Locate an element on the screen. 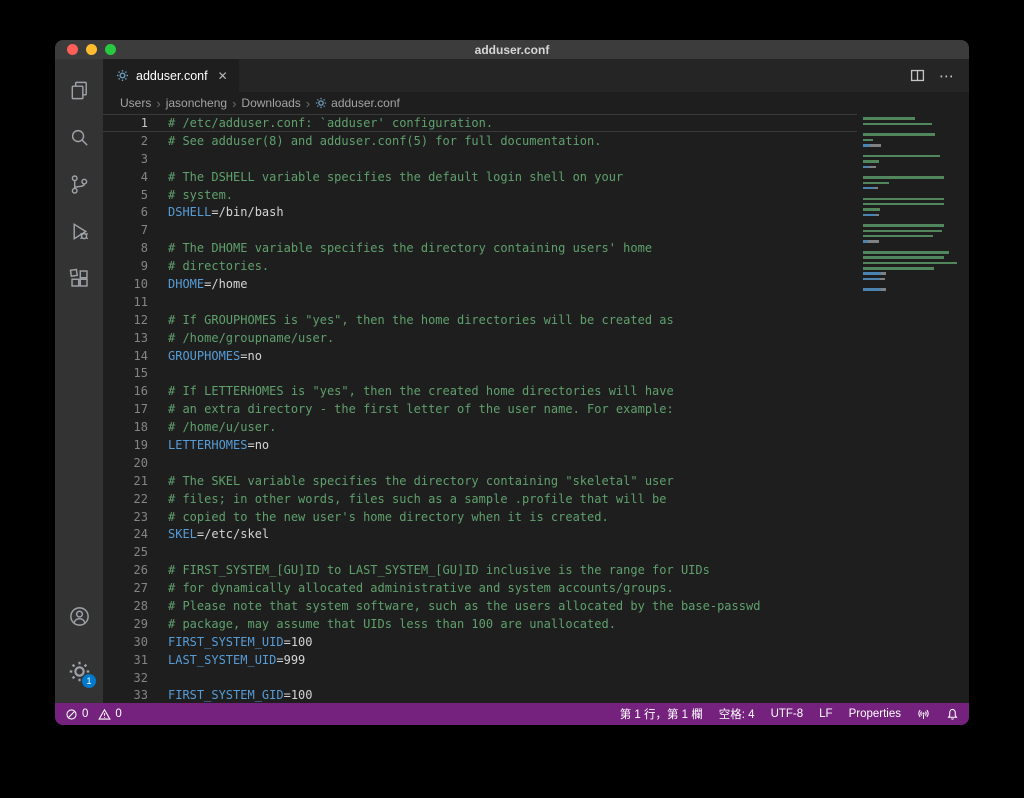  line-content: DSHELL=/bin/bash is located at coordinates (226, 212).